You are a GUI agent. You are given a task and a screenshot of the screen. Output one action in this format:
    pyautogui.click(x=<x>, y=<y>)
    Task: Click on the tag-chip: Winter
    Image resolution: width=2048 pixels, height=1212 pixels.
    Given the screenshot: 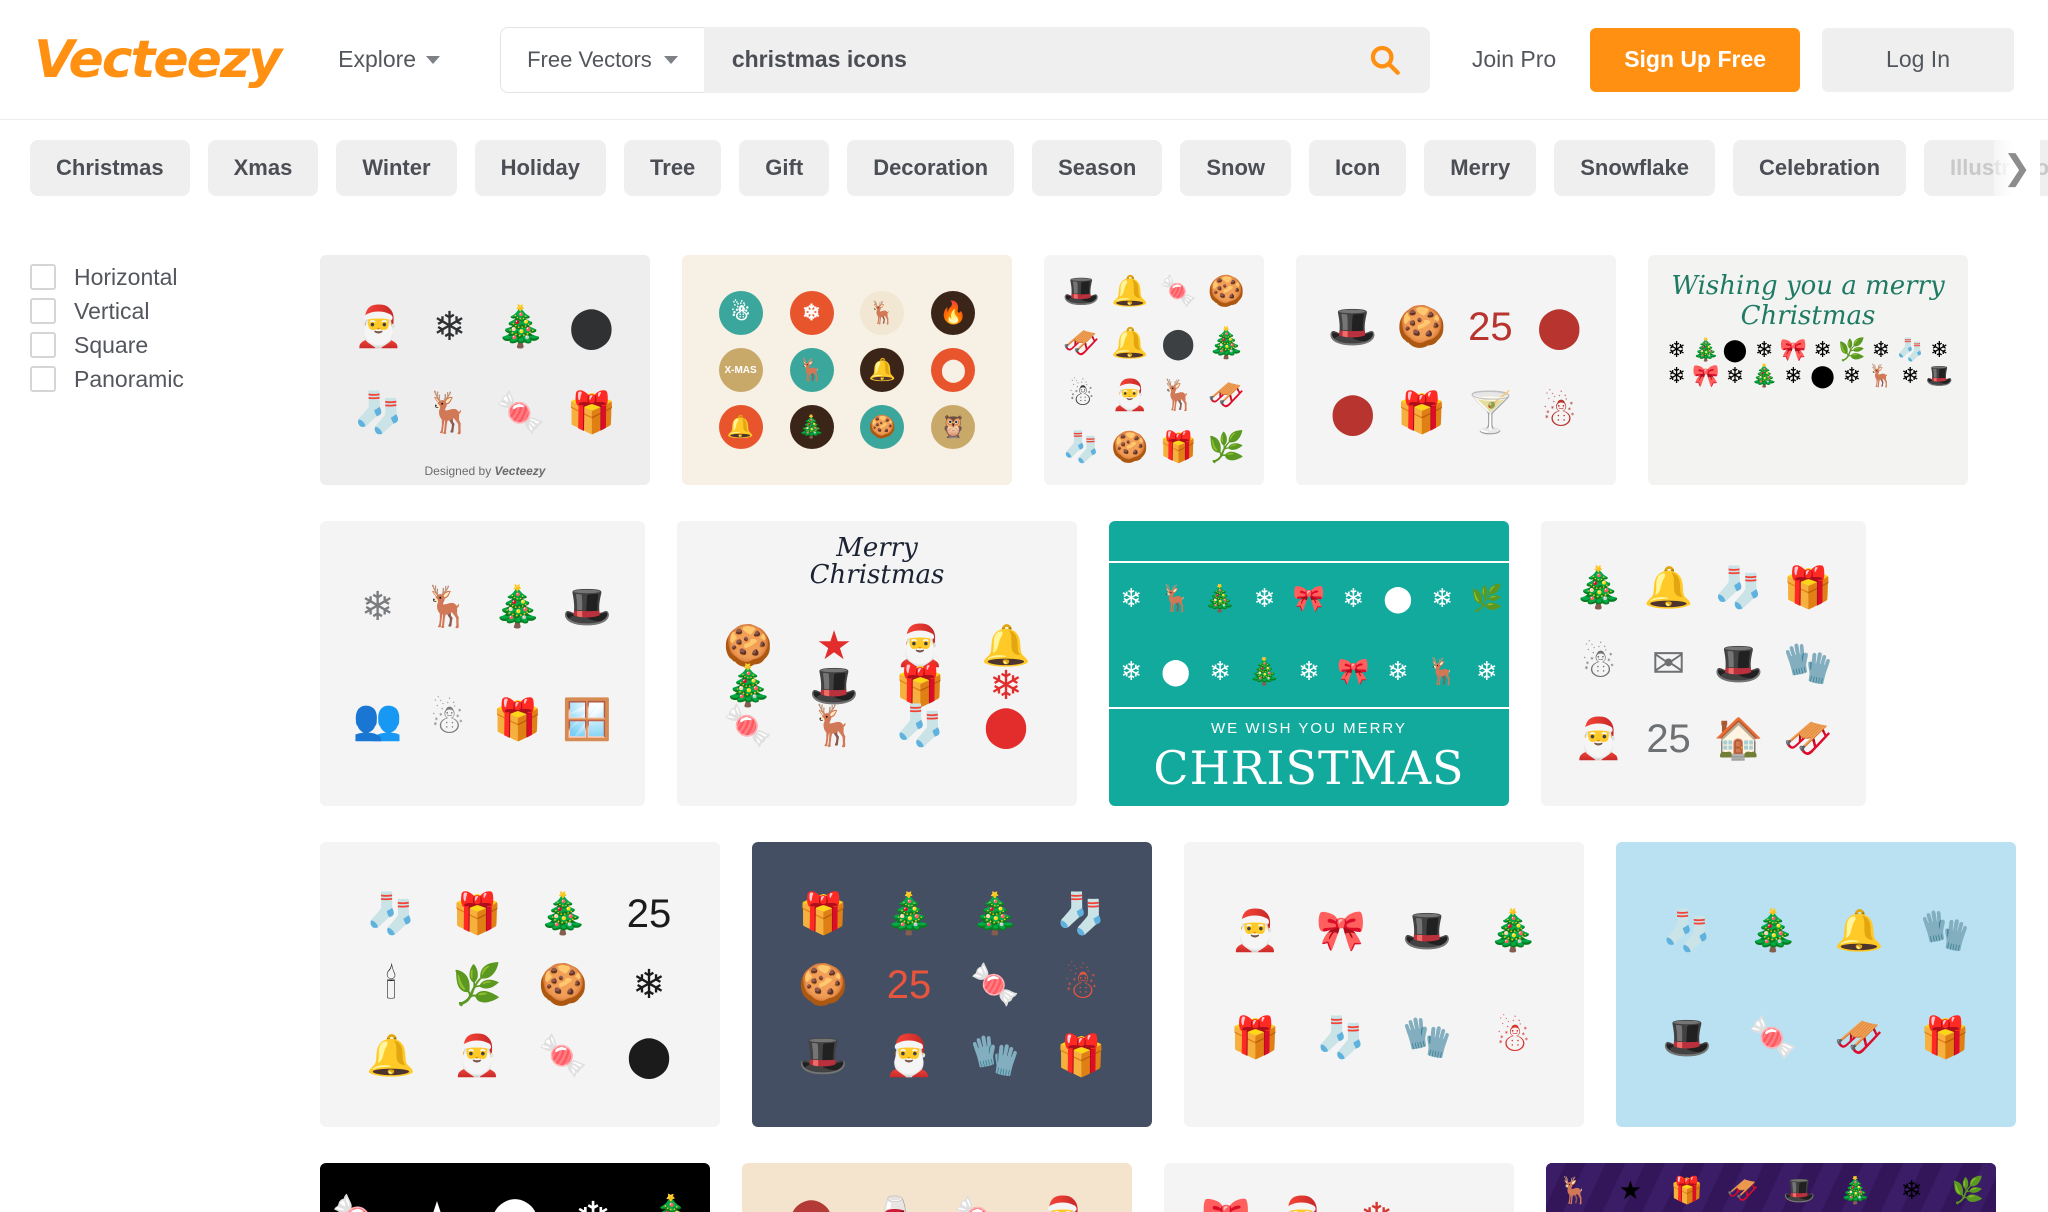 What is the action you would take?
    pyautogui.click(x=396, y=167)
    